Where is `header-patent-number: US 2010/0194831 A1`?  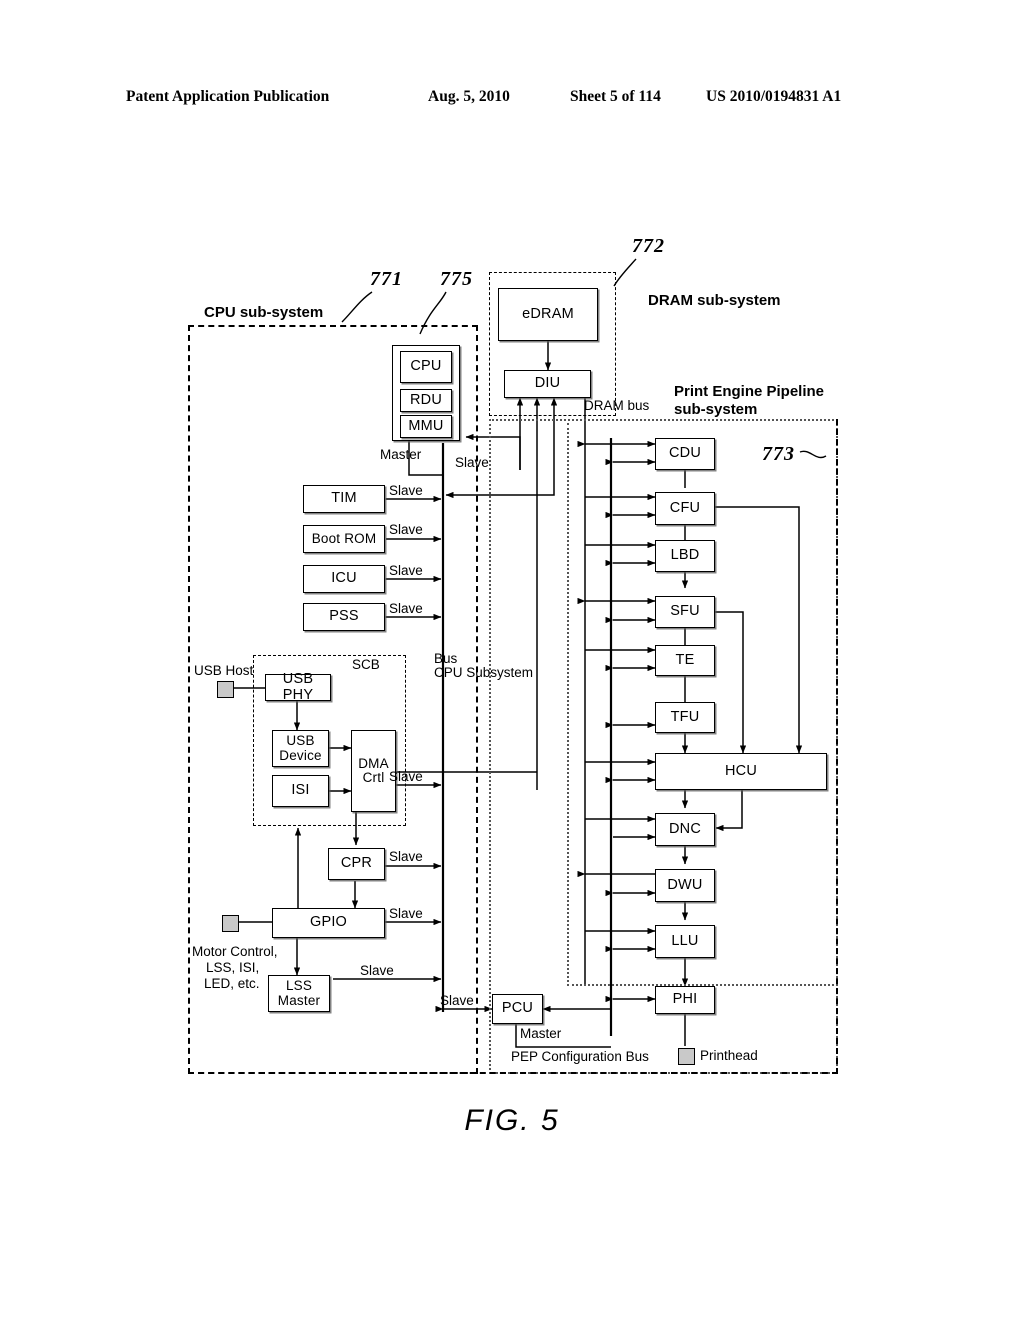
header-patent-number: US 2010/0194831 A1 is located at coordinates (774, 96).